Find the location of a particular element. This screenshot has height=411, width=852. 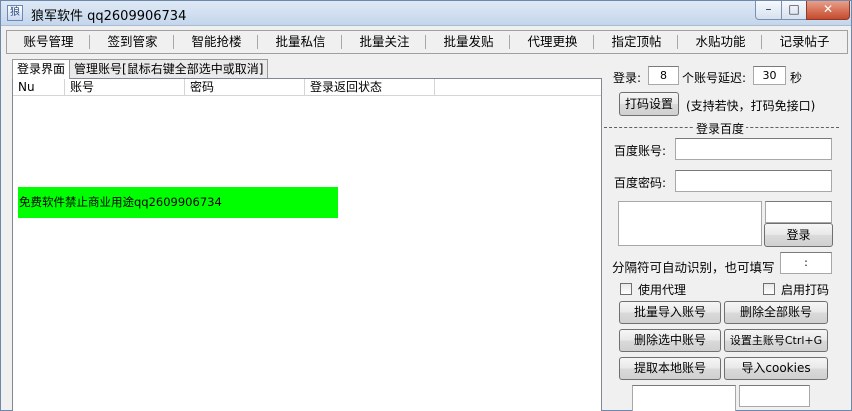

captcha-note: (支持若快，打码免接口) is located at coordinates (751, 106).